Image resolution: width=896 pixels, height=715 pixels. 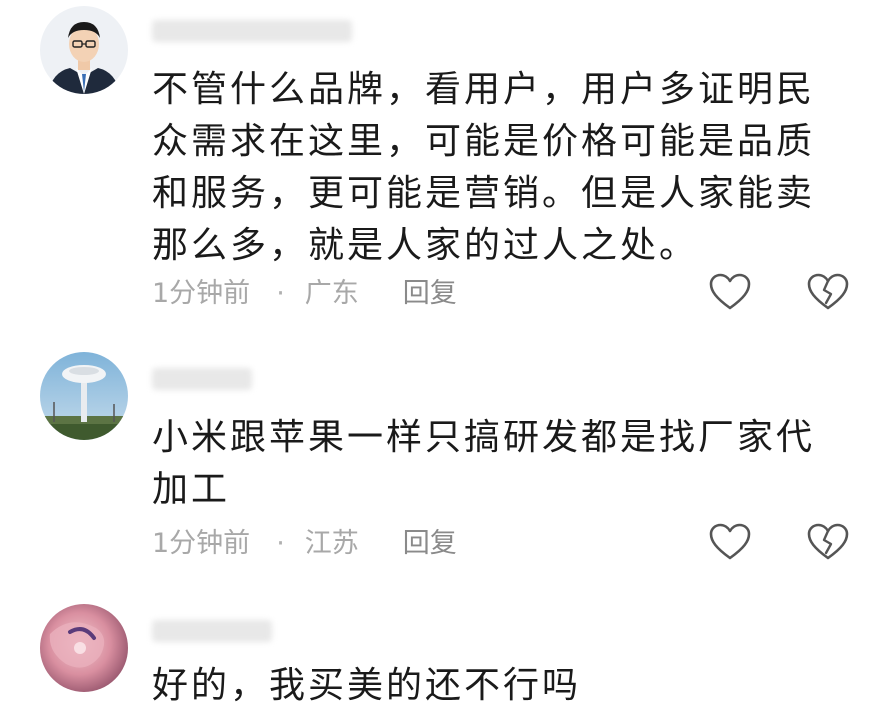 I want to click on pink-abstract-avatar-icon, so click(x=84, y=648).